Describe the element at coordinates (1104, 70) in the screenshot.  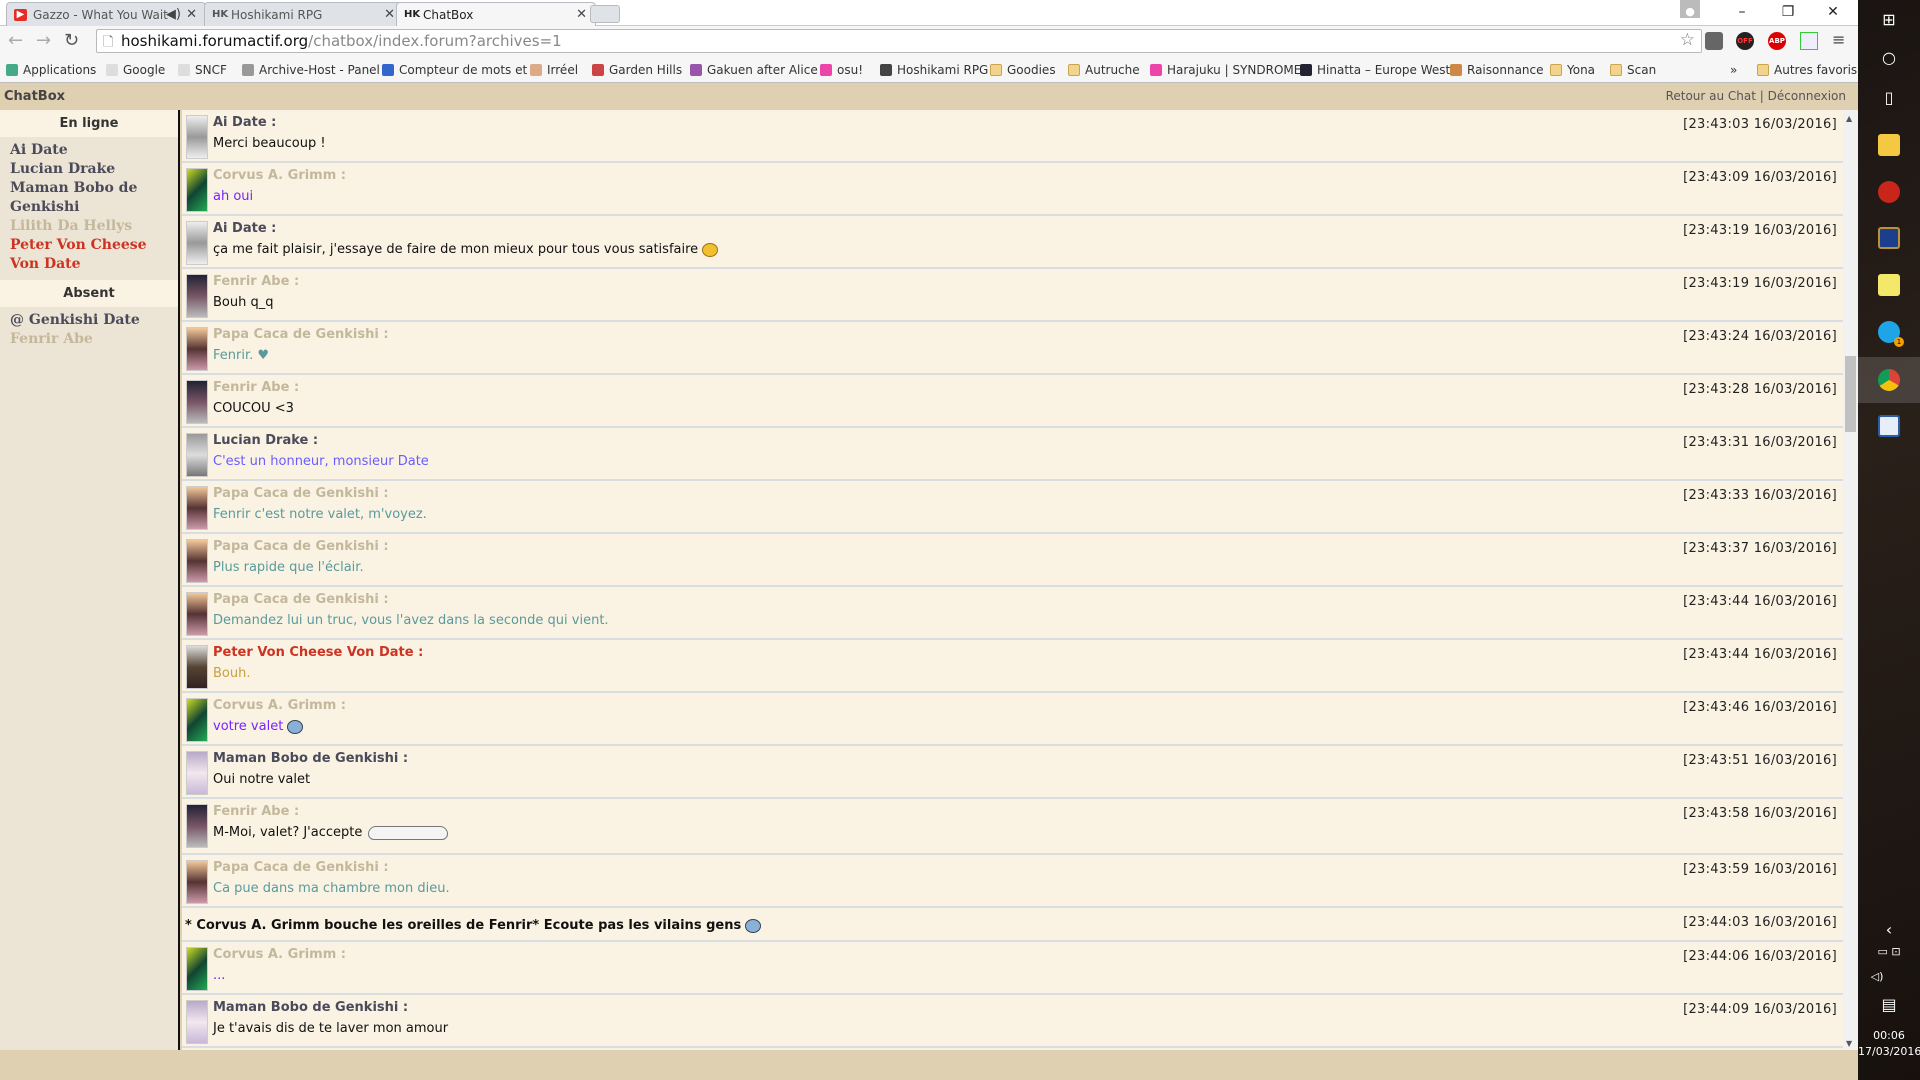
I see `bookmark-autruche: Autruche` at that location.